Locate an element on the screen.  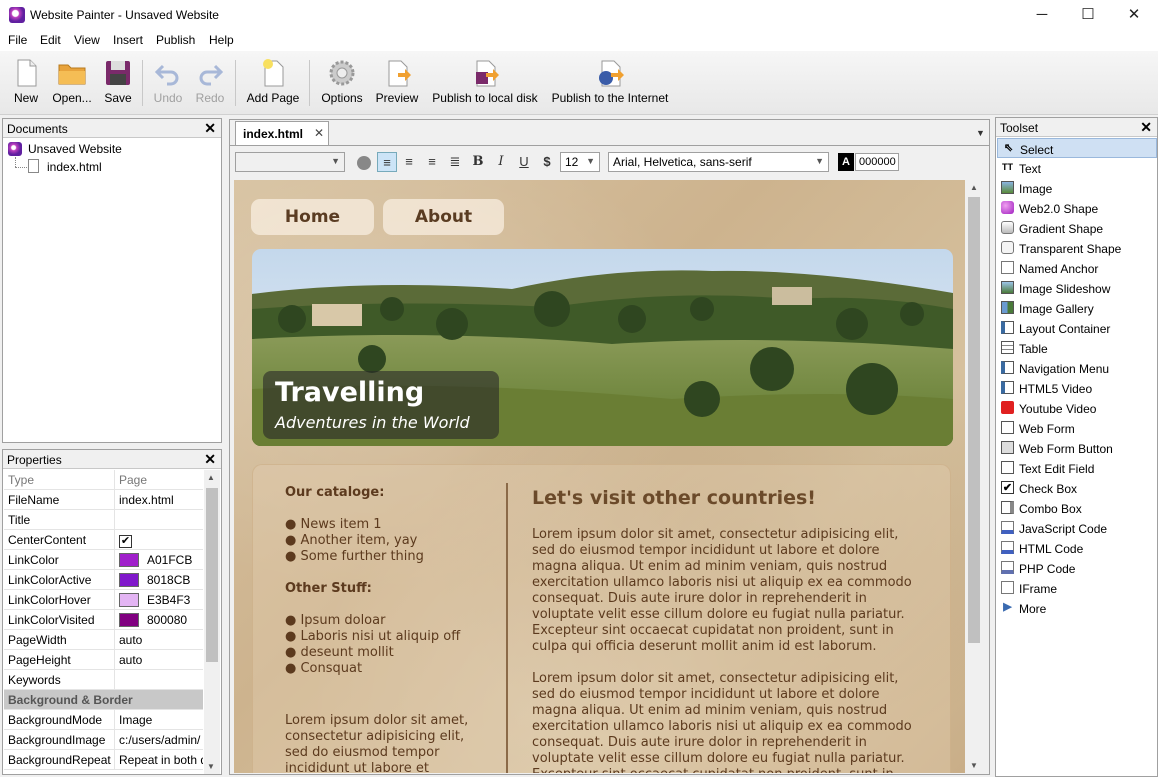
undo-button: Undo is located at coordinates (168, 83).